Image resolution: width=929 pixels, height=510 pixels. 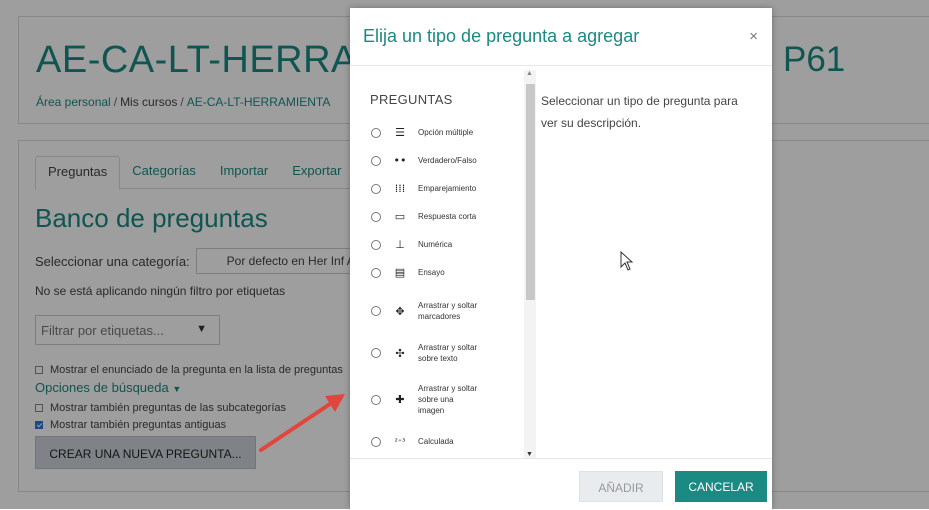 What do you see at coordinates (400, 216) in the screenshot?
I see `short-answer-icon: ▭` at bounding box center [400, 216].